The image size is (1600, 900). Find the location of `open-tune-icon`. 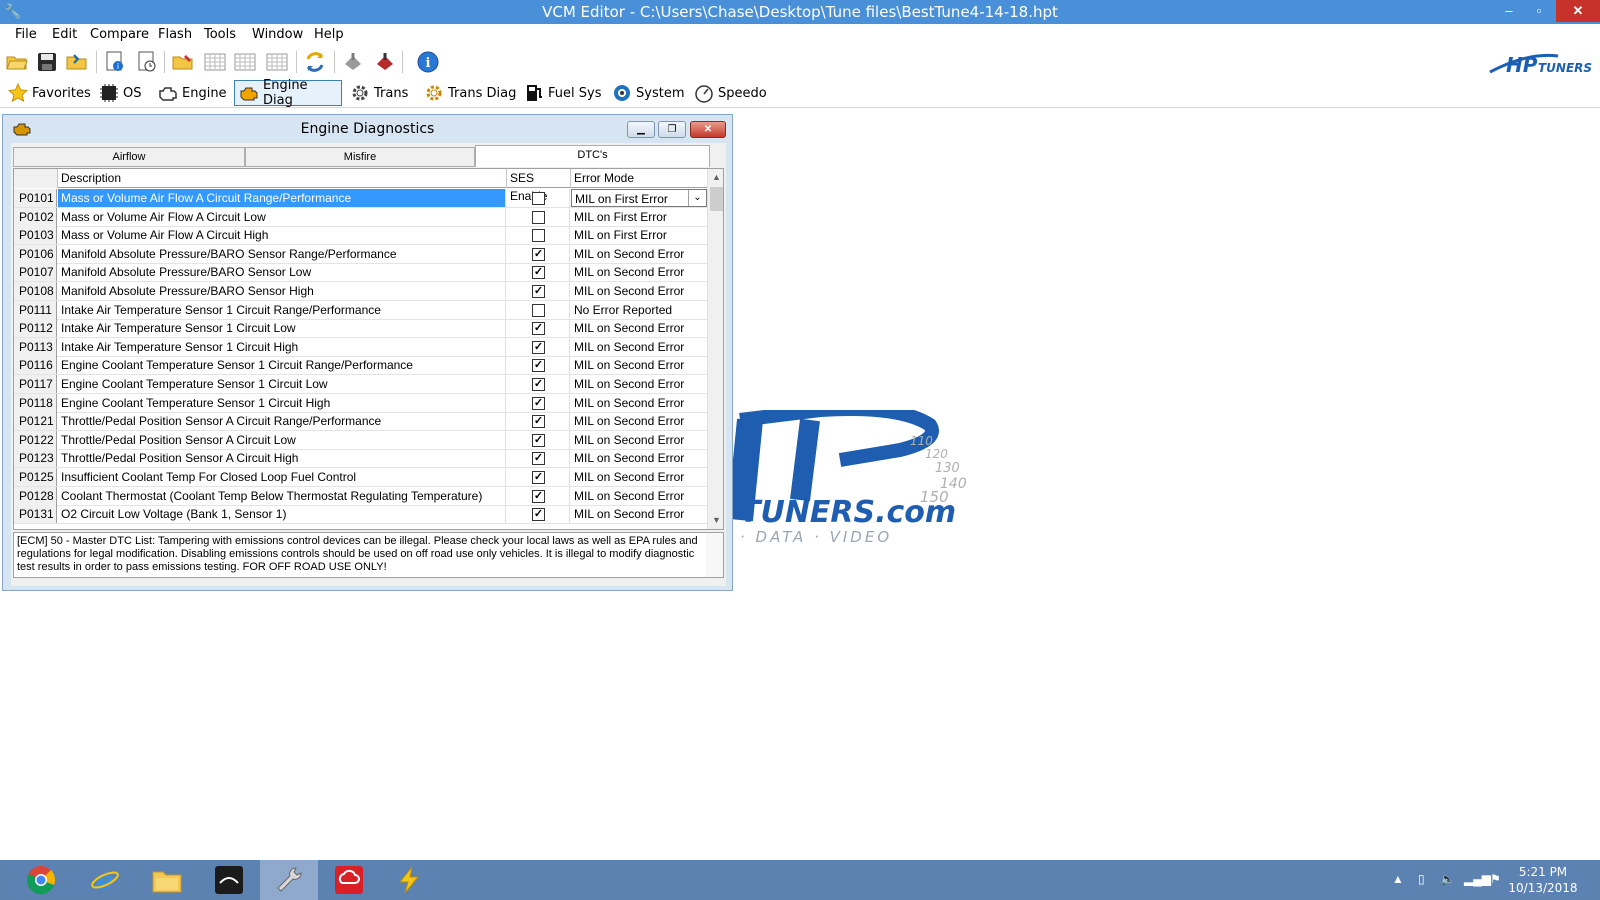

open-tune-icon is located at coordinates (77, 62).